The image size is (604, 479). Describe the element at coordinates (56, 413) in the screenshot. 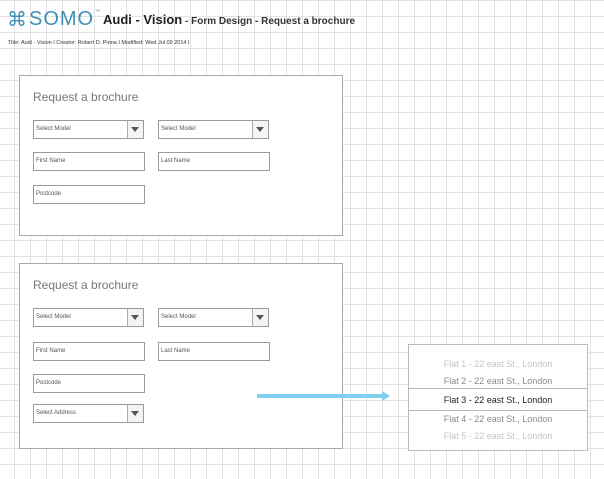

I see `select-address-label: Select Address` at that location.